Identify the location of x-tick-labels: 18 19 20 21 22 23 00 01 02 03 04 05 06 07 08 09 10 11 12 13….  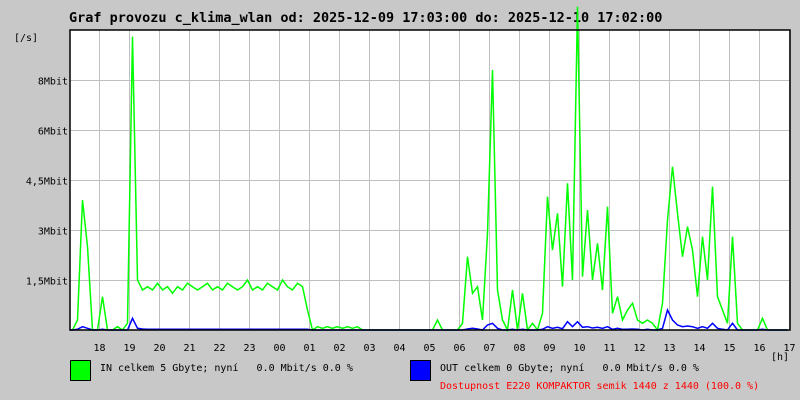
(444, 348).